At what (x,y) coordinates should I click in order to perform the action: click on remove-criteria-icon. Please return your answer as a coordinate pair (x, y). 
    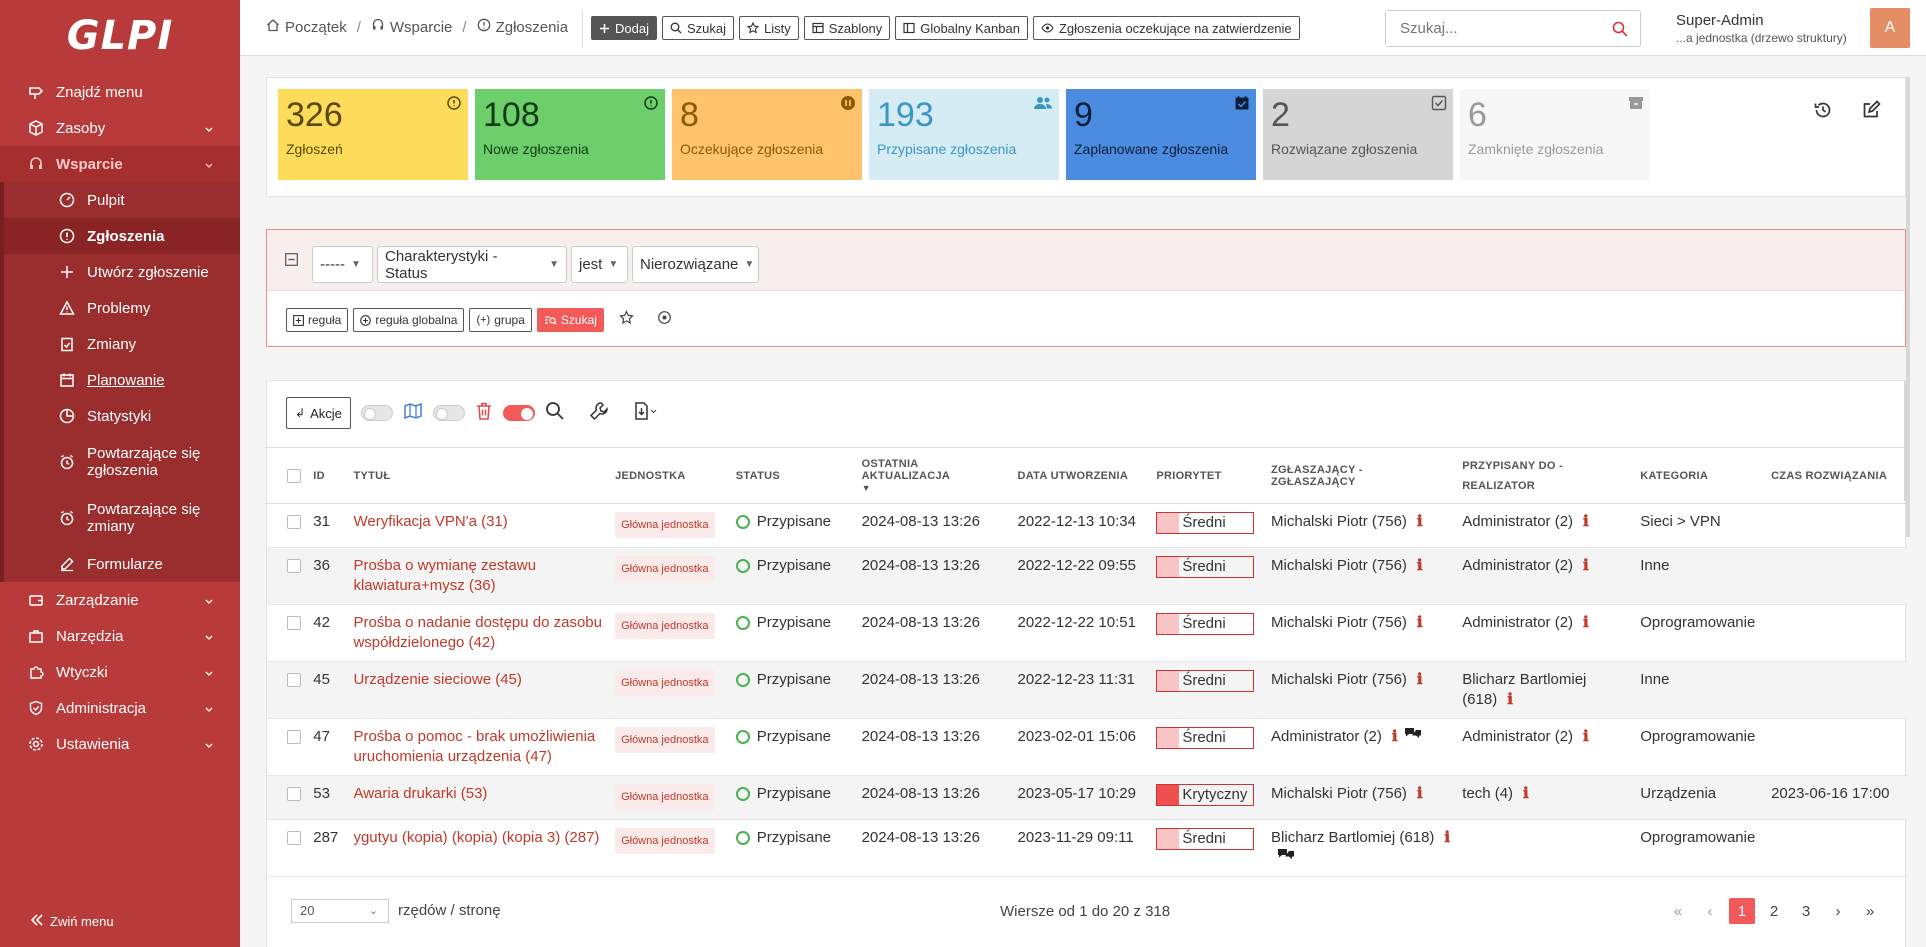
    Looking at the image, I should click on (291, 262).